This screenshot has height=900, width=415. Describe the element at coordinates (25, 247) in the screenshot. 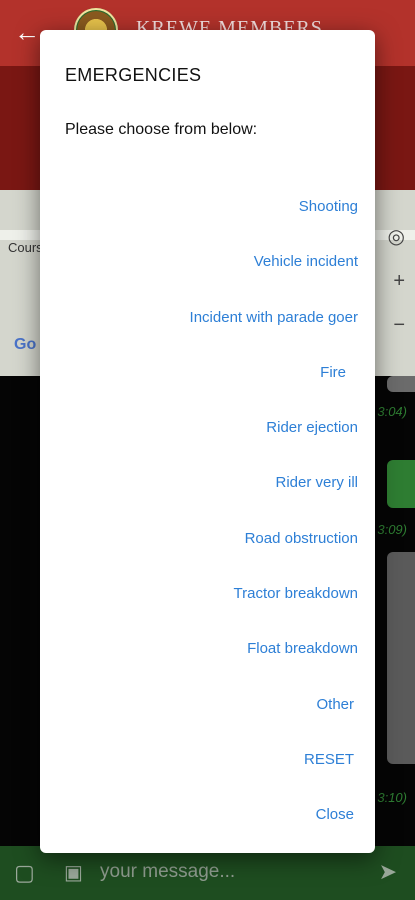

I see `map-label: Cours` at that location.